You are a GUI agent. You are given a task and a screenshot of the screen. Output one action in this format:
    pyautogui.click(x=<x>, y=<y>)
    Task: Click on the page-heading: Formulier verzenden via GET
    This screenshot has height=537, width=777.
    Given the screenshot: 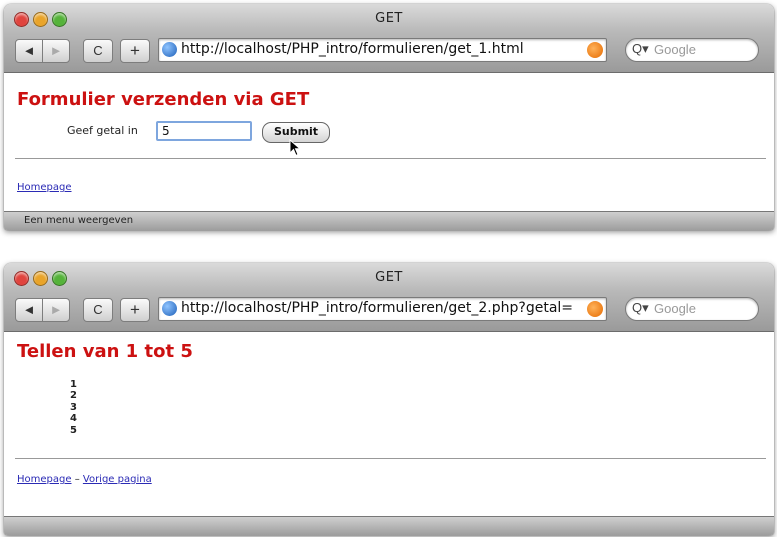 What is the action you would take?
    pyautogui.click(x=163, y=99)
    